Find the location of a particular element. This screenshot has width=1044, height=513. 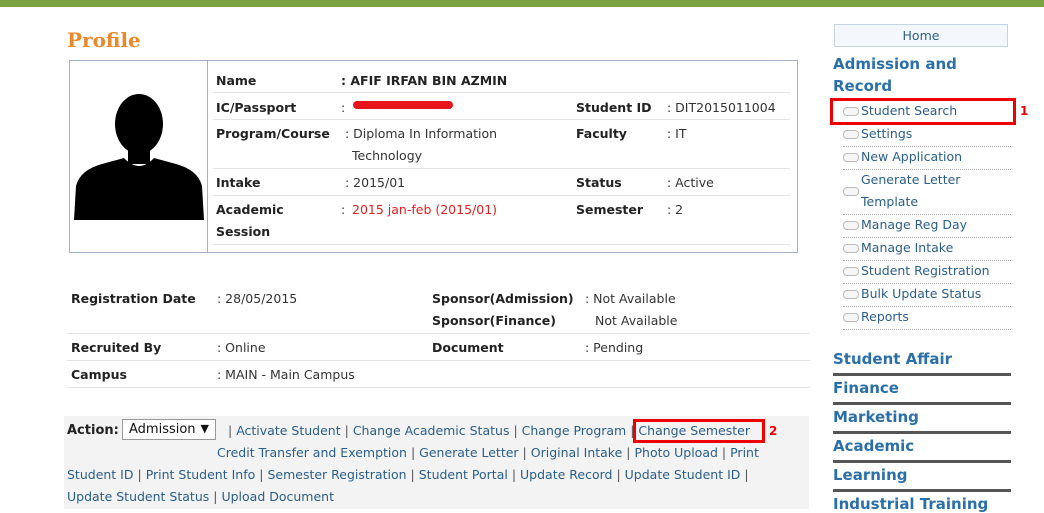

sponsor-finance-value: Not Available is located at coordinates (636, 320).